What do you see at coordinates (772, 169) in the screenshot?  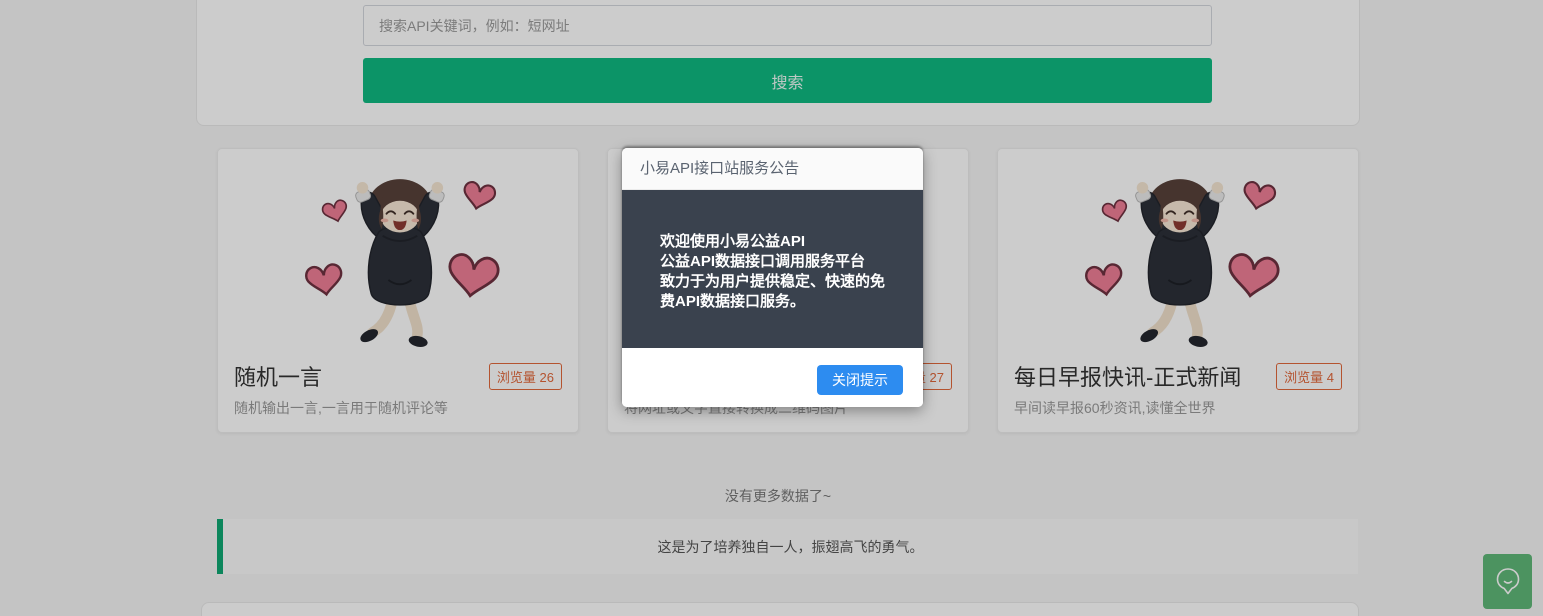 I see `modal-title: 小易API接口站服务公告` at bounding box center [772, 169].